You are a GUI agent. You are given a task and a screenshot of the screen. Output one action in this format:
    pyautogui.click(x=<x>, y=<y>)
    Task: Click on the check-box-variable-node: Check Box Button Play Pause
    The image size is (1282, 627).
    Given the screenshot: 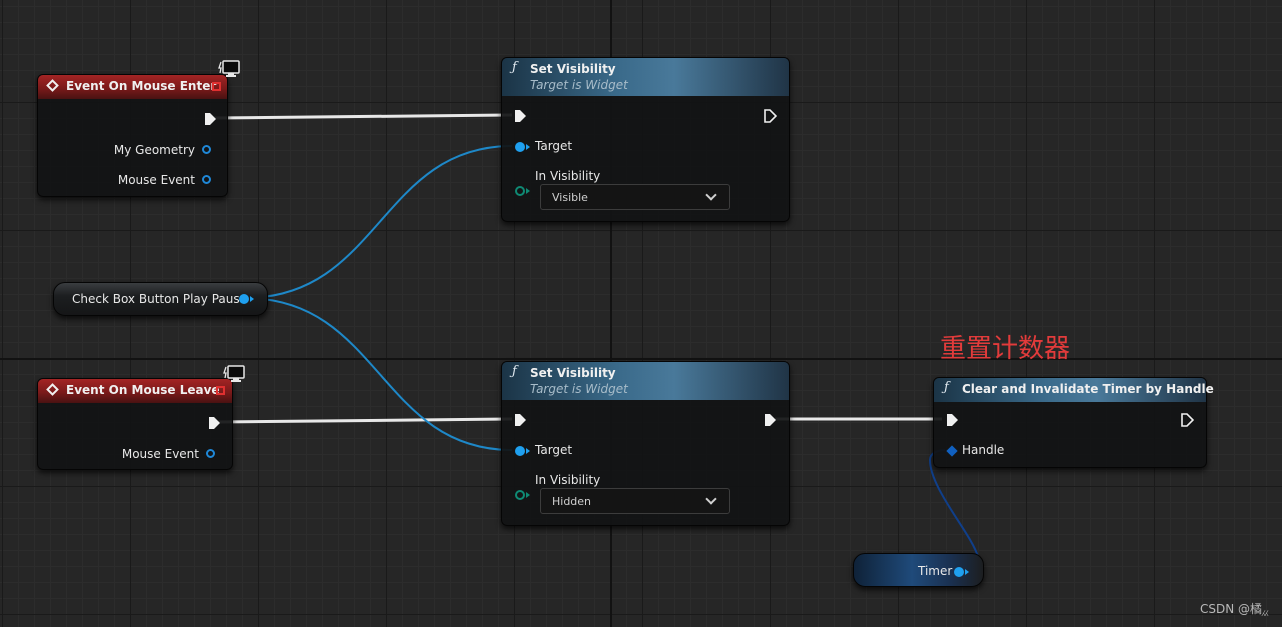 What is the action you would take?
    pyautogui.click(x=160, y=299)
    